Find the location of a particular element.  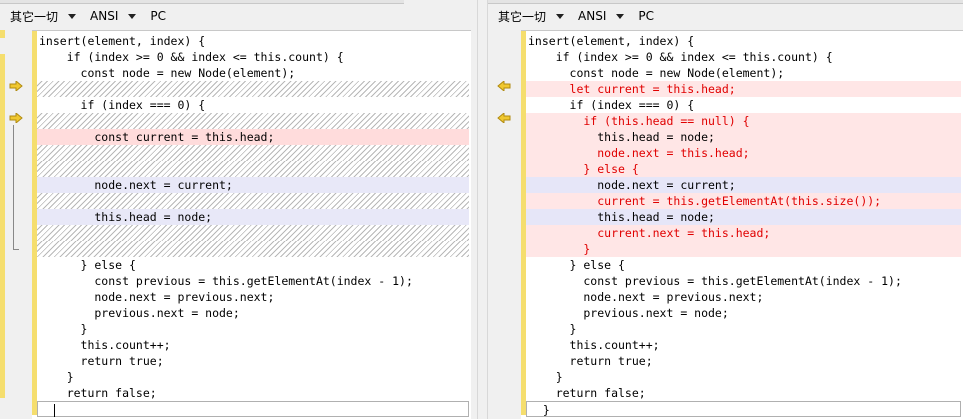

left-encoding-group-label: 其它一切 is located at coordinates (34, 16).